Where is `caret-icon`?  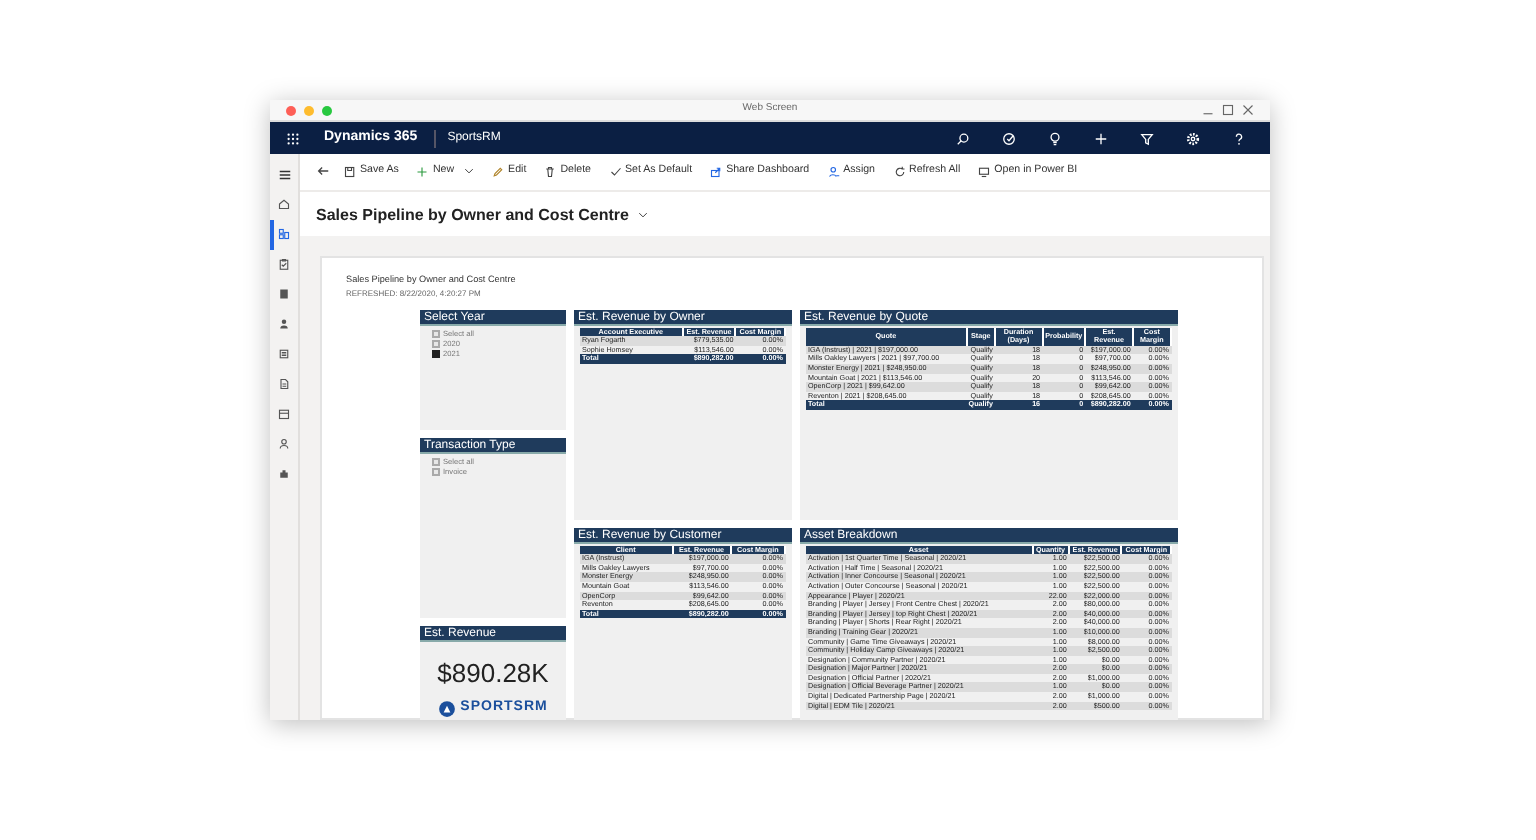
caret-icon is located at coordinates (469, 171).